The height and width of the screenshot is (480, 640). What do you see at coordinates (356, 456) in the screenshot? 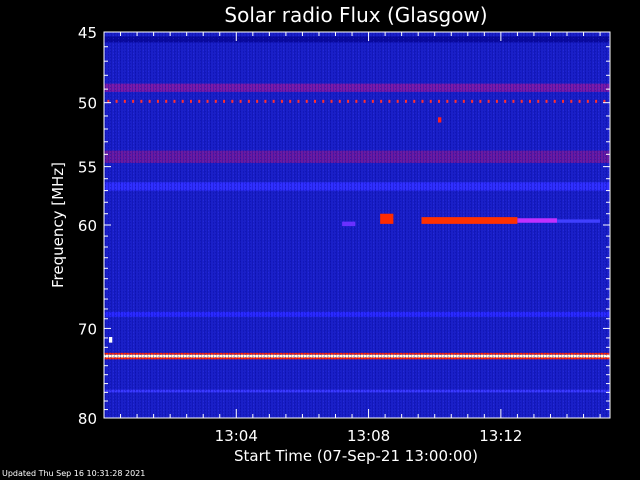
I see `x-axis-label: Start Time (07-Sep-21 13:00:00)` at bounding box center [356, 456].